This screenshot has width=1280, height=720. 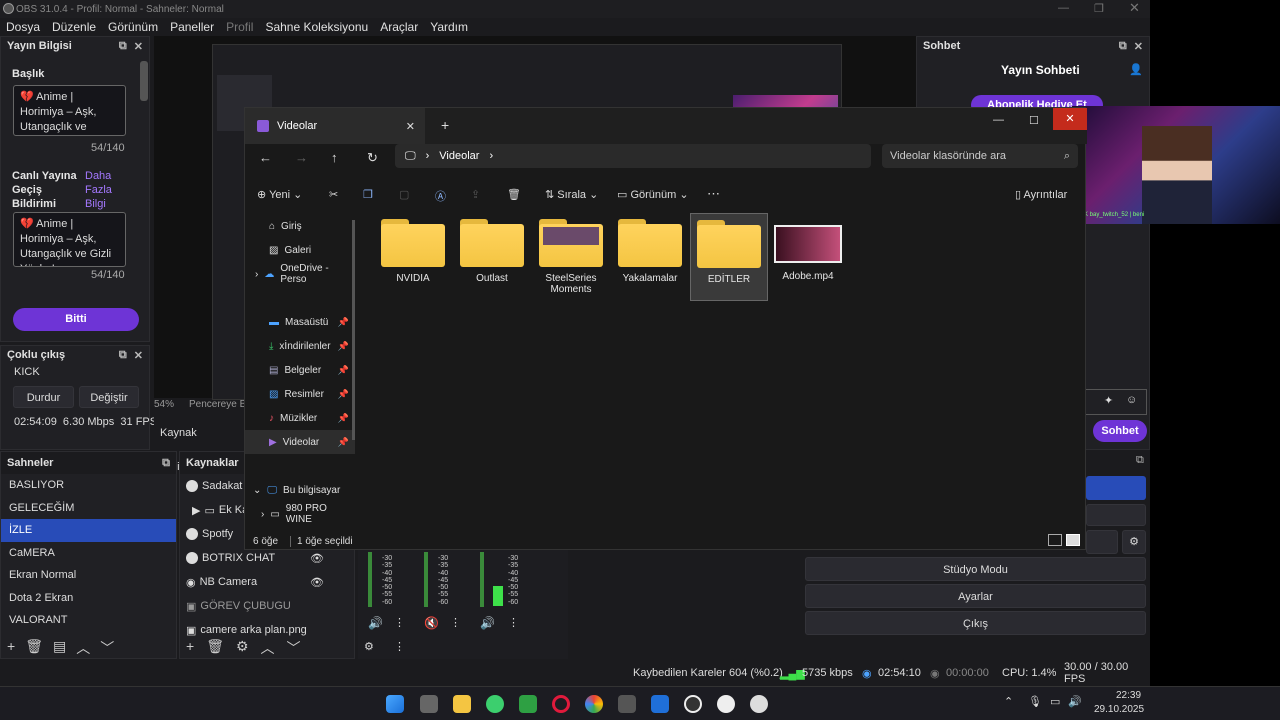 What do you see at coordinates (980, 156) in the screenshot?
I see `search-input: Videolar klasöründe ara ⌕` at bounding box center [980, 156].